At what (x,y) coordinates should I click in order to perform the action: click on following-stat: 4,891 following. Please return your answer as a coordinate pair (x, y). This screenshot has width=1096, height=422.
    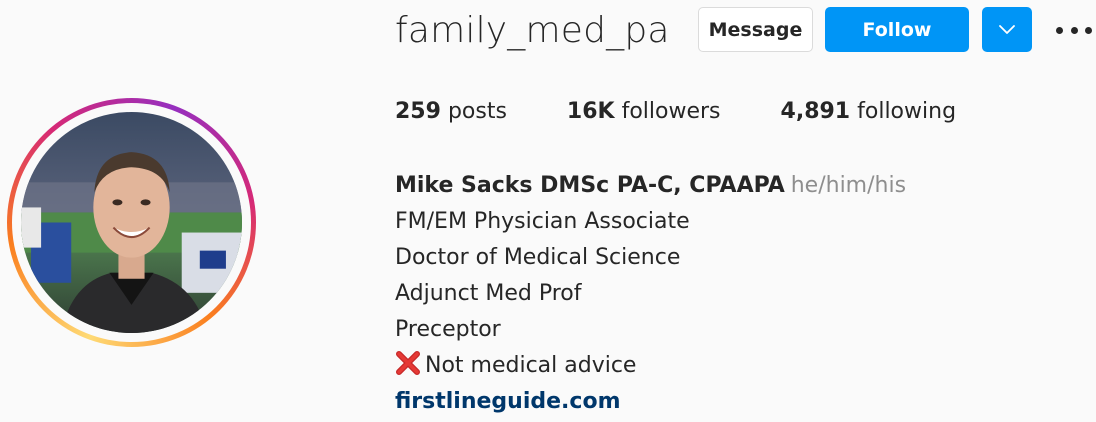
    Looking at the image, I should click on (869, 111).